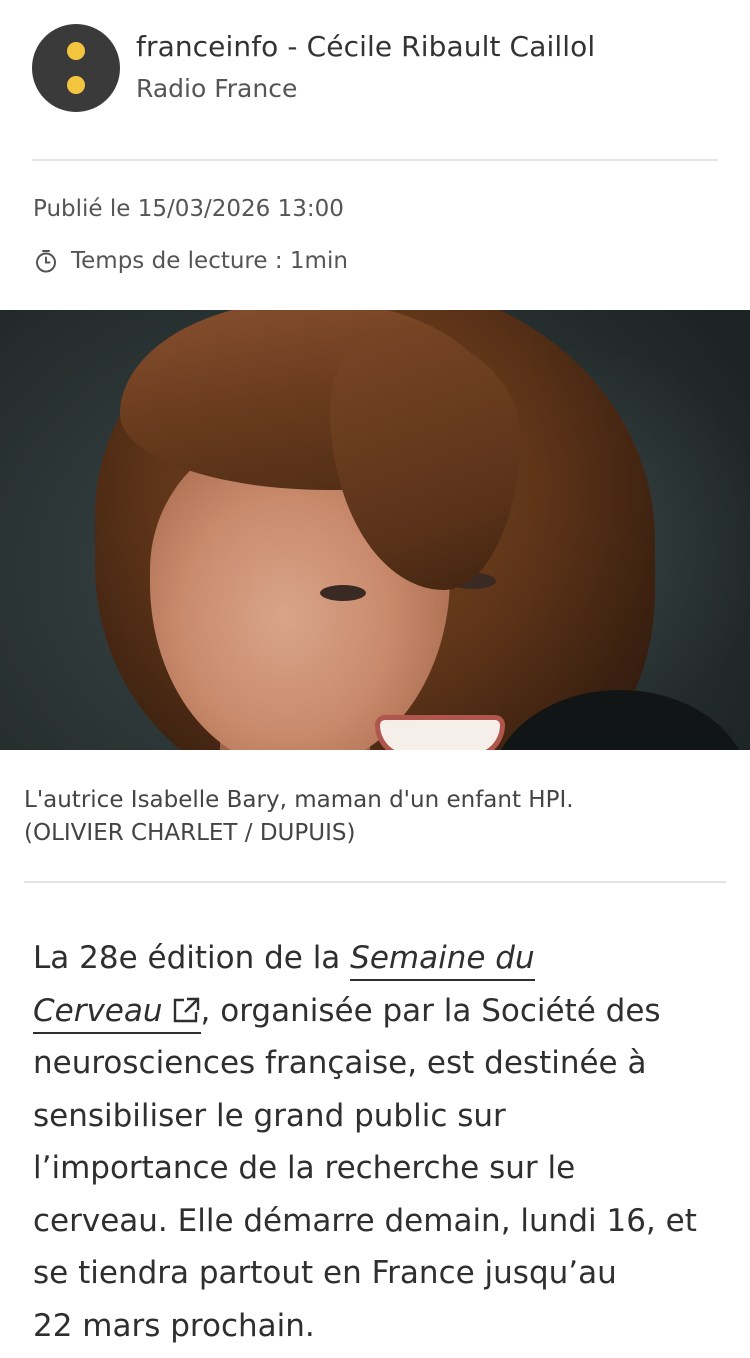 This screenshot has width=750, height=1358. Describe the element at coordinates (269, 1115) in the screenshot. I see `paragraph-line: sensibiliser le grand public sur` at that location.